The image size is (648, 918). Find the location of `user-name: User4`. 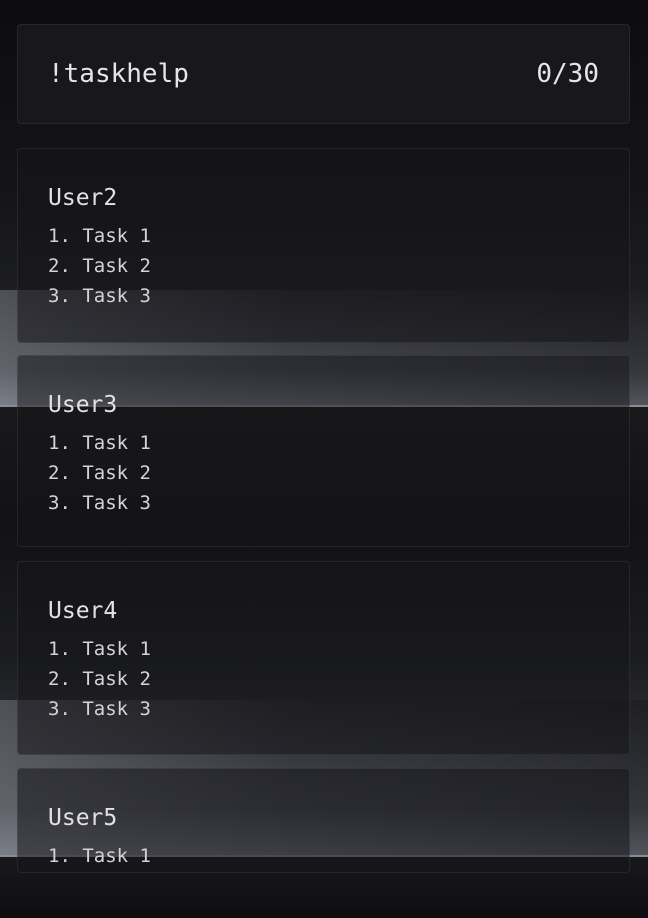

user-name: User4 is located at coordinates (83, 611).